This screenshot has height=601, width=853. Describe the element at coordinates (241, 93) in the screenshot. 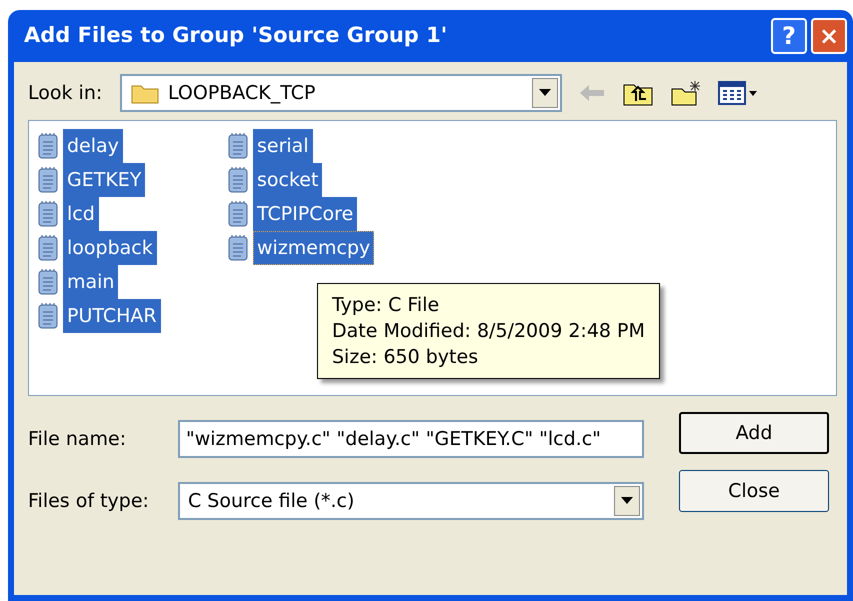

I see `folder-name: LOOPBACK_TCP` at that location.